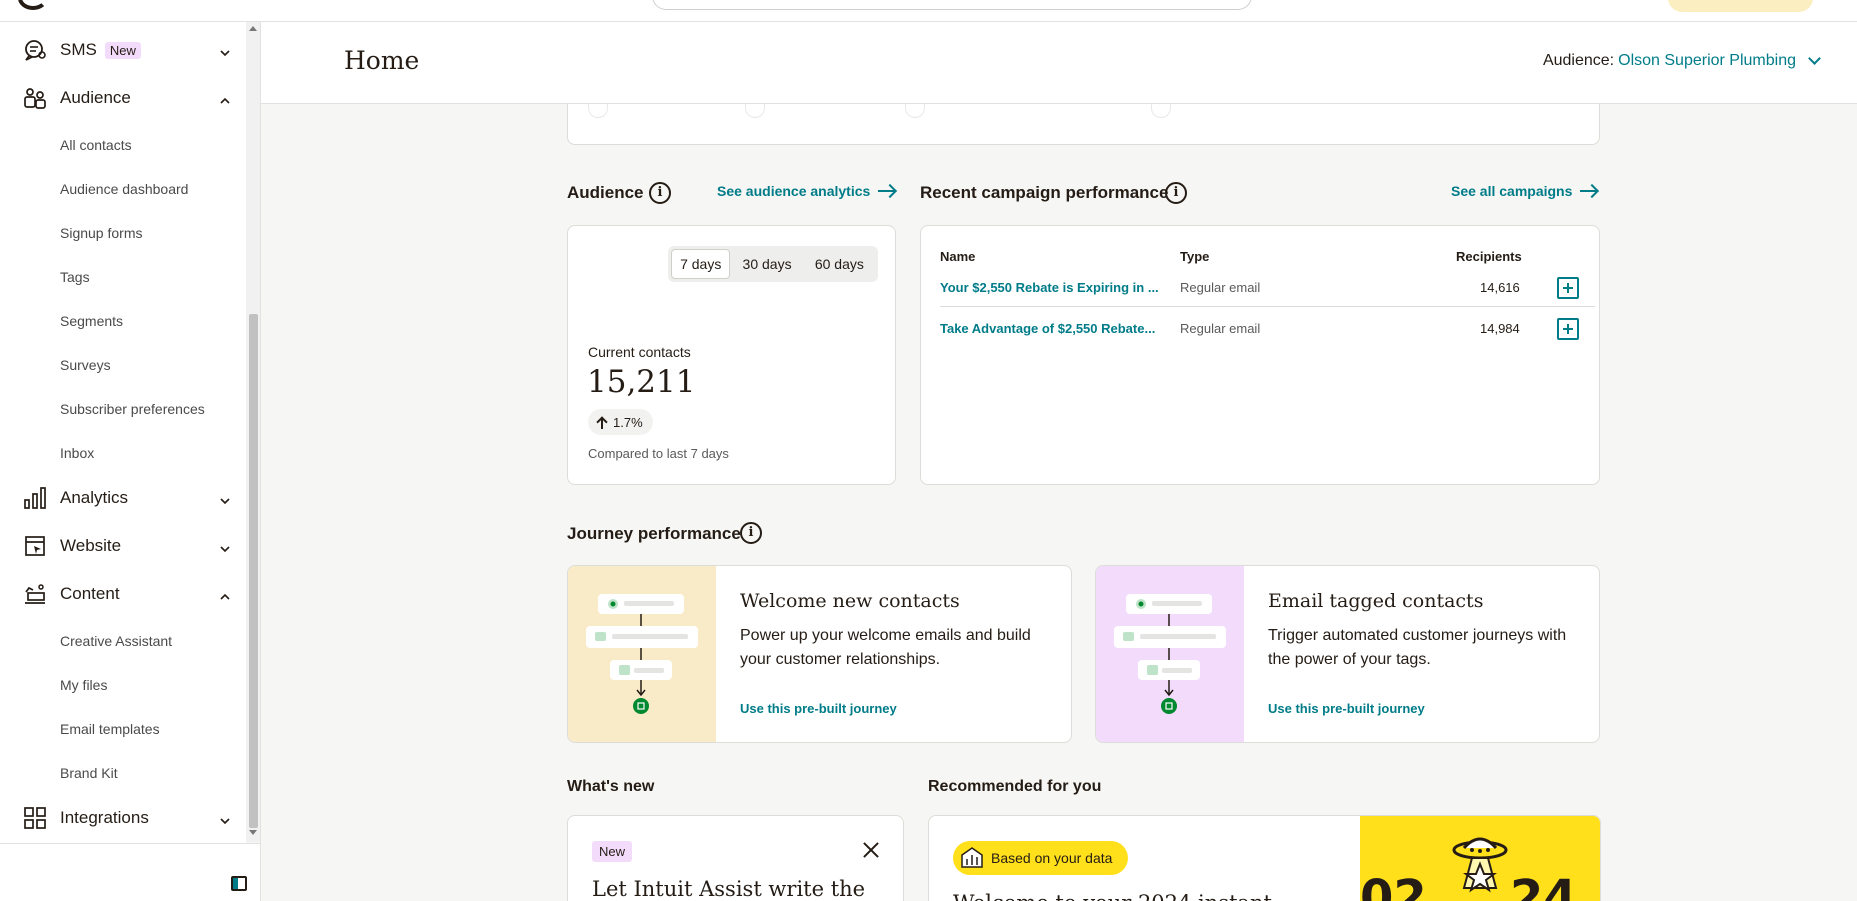 This screenshot has height=901, width=1857. I want to click on audience-icon, so click(35, 98).